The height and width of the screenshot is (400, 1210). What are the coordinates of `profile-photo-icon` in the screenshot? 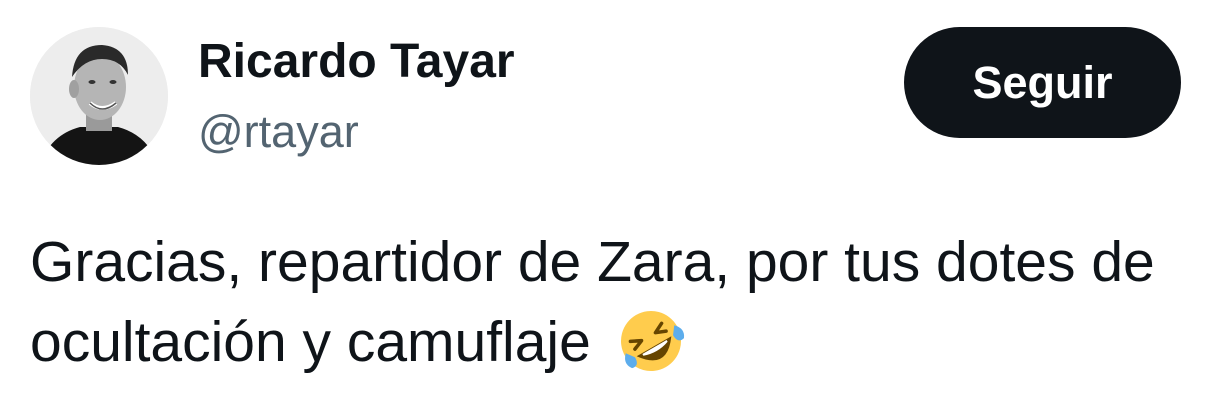 It's located at (99, 96).